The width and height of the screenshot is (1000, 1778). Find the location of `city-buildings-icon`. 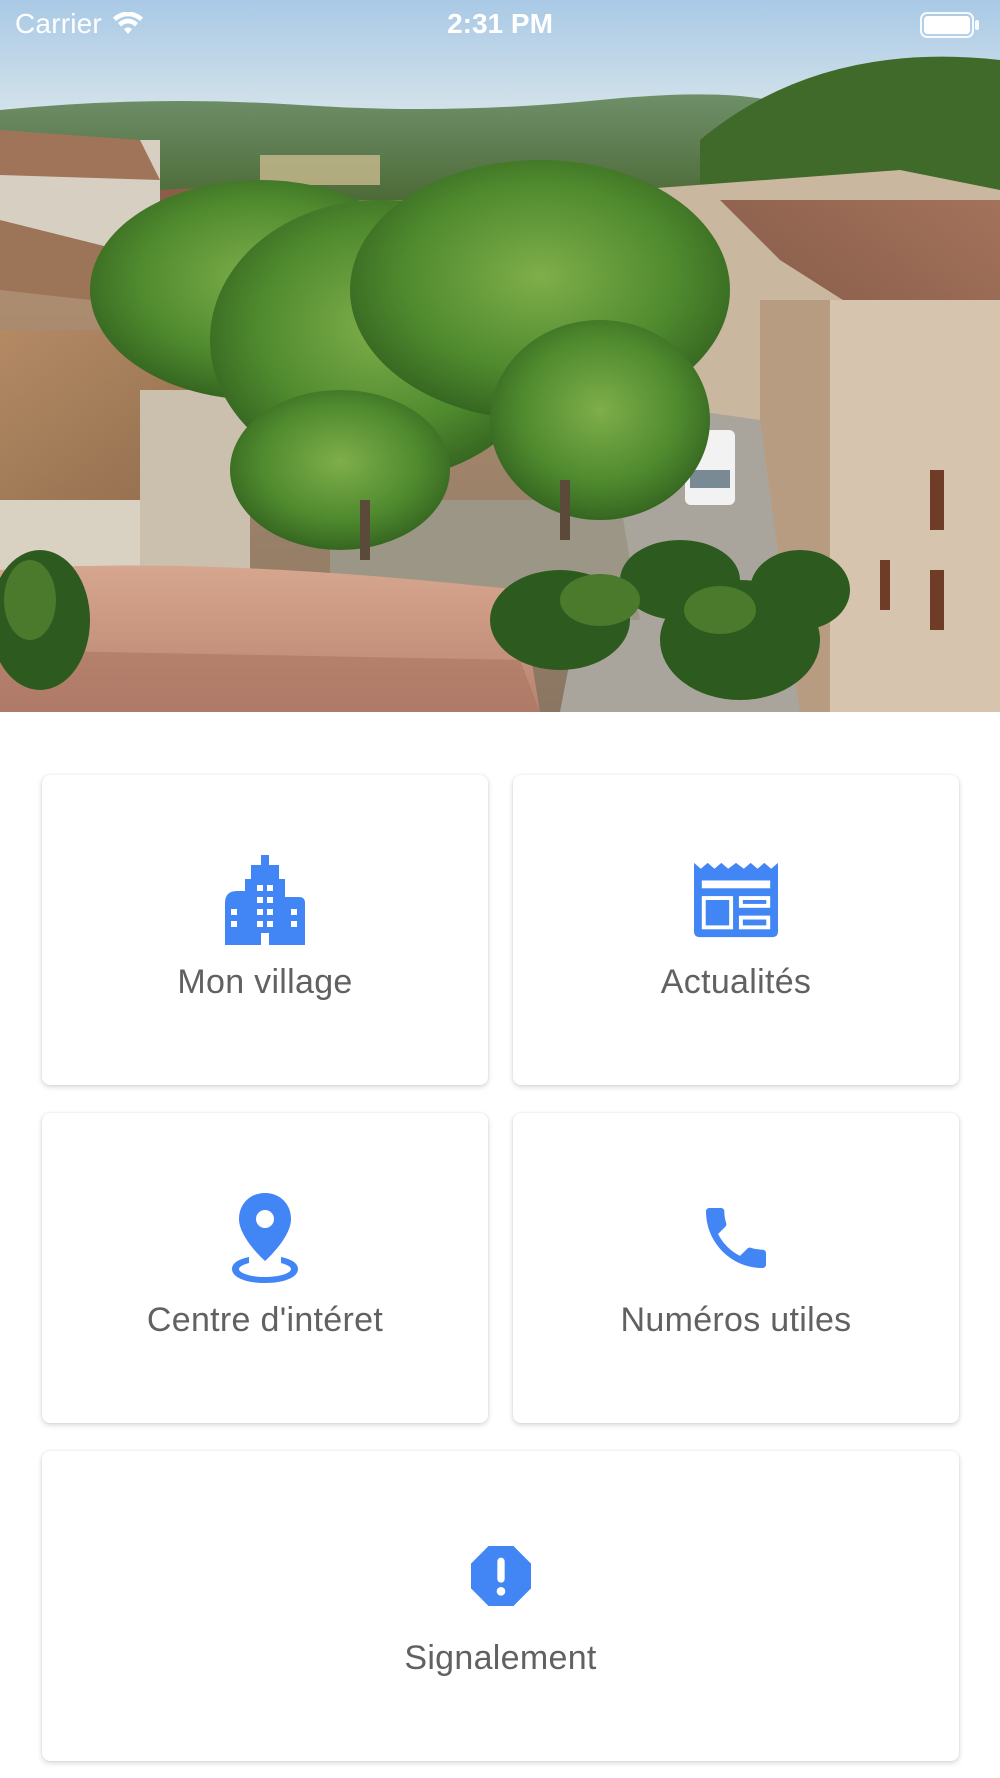

city-buildings-icon is located at coordinates (265, 900).